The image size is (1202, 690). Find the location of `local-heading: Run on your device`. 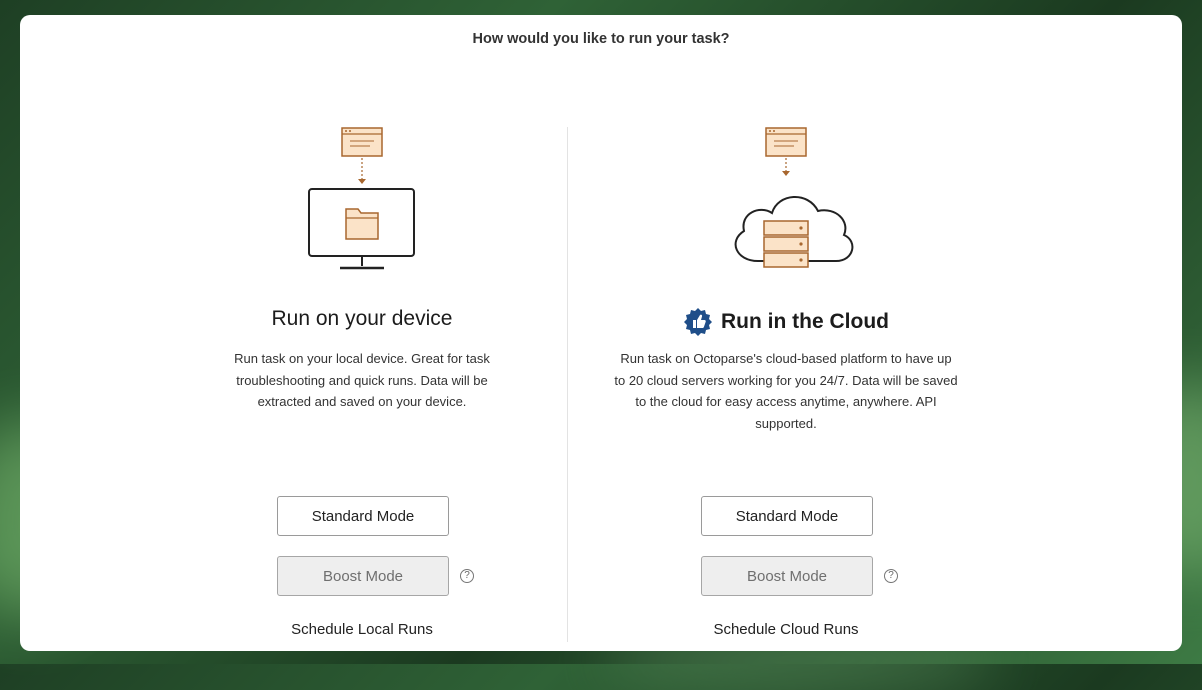

local-heading: Run on your device is located at coordinates (362, 319).